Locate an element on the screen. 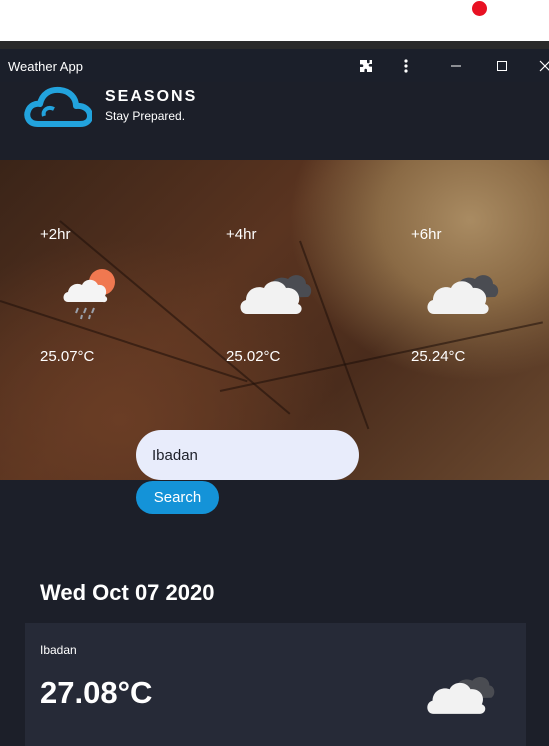  forecast-temp: 25.07°C is located at coordinates (67, 356).